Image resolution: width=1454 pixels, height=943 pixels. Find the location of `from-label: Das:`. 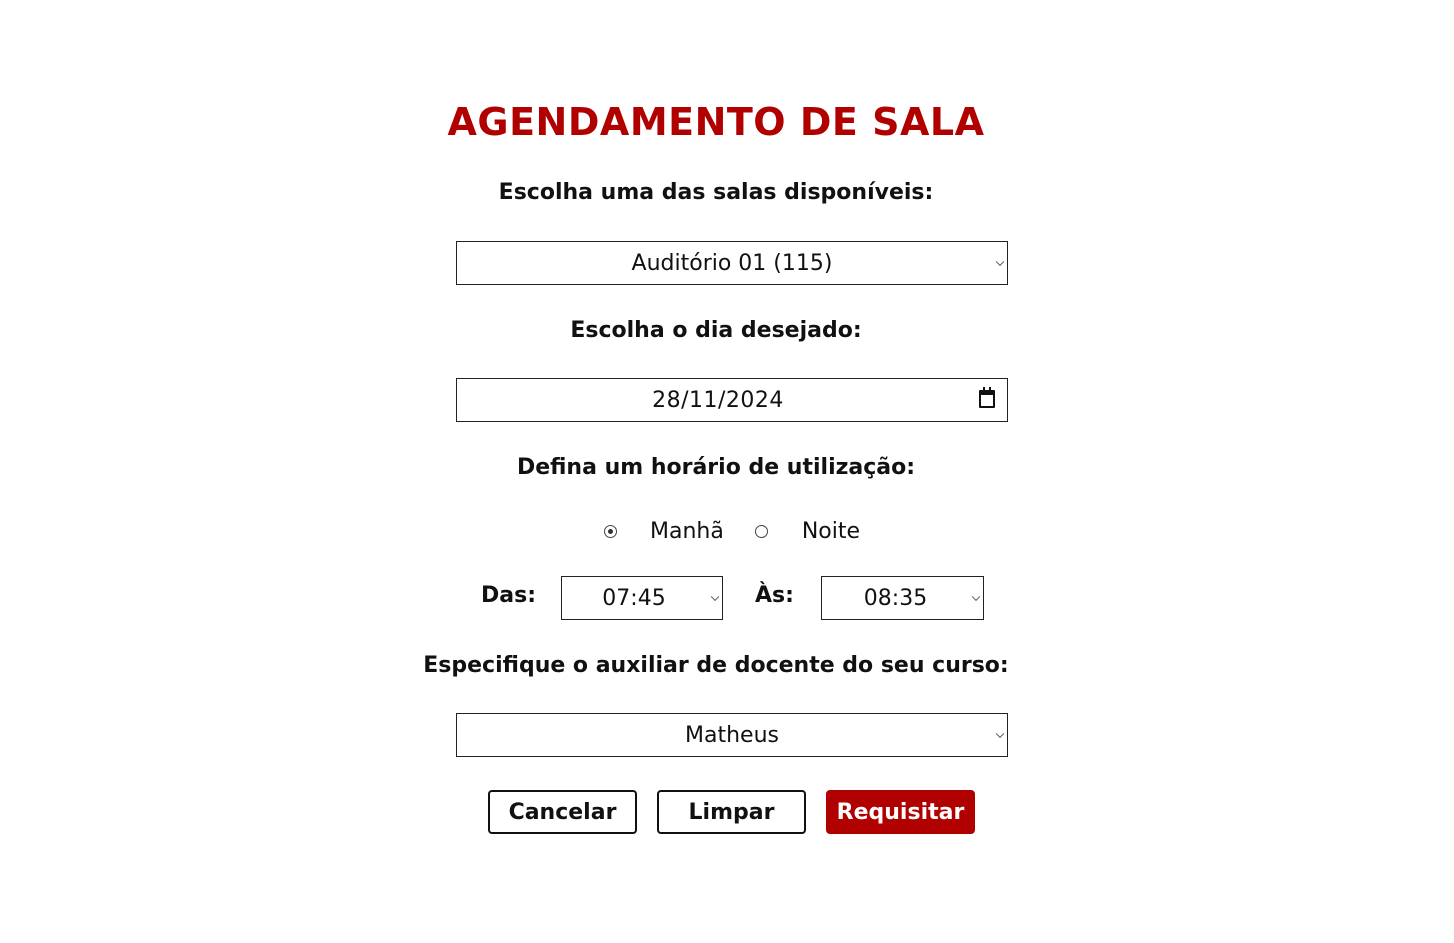

from-label: Das: is located at coordinates (508, 595).